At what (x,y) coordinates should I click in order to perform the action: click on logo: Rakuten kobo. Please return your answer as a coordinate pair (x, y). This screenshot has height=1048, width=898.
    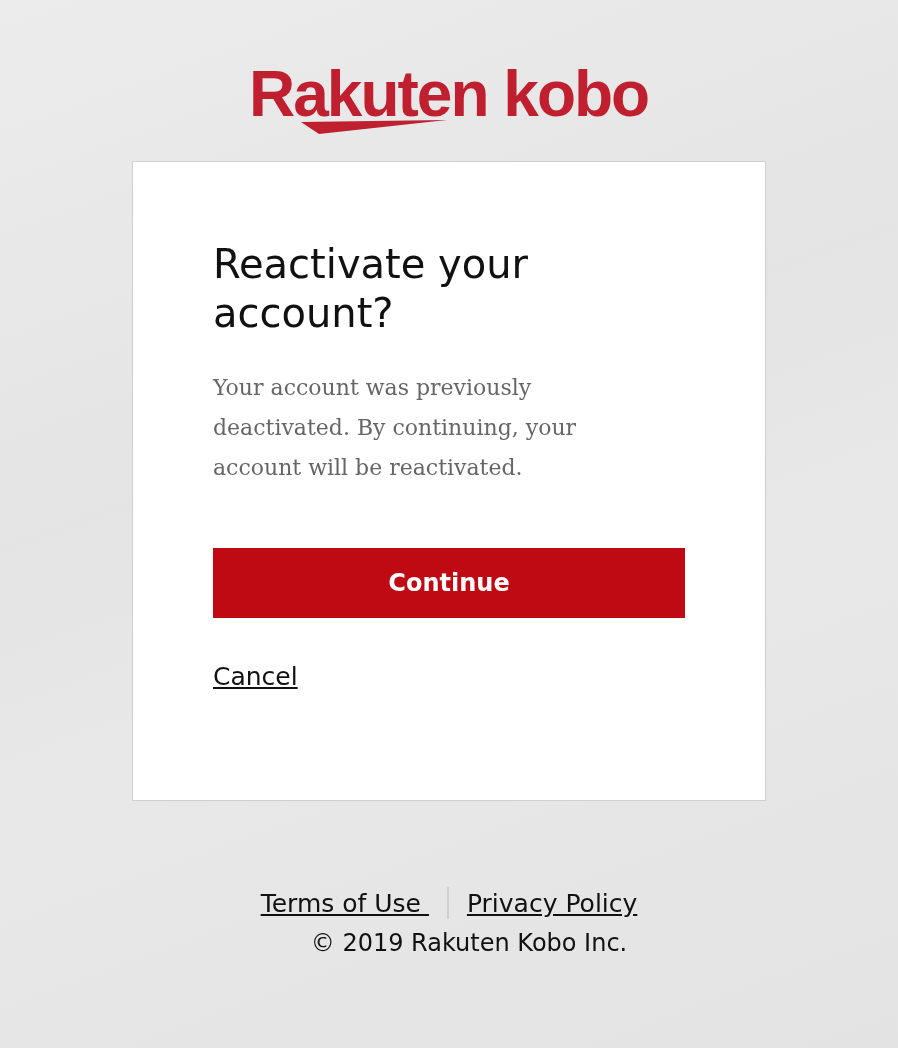
    Looking at the image, I should click on (449, 94).